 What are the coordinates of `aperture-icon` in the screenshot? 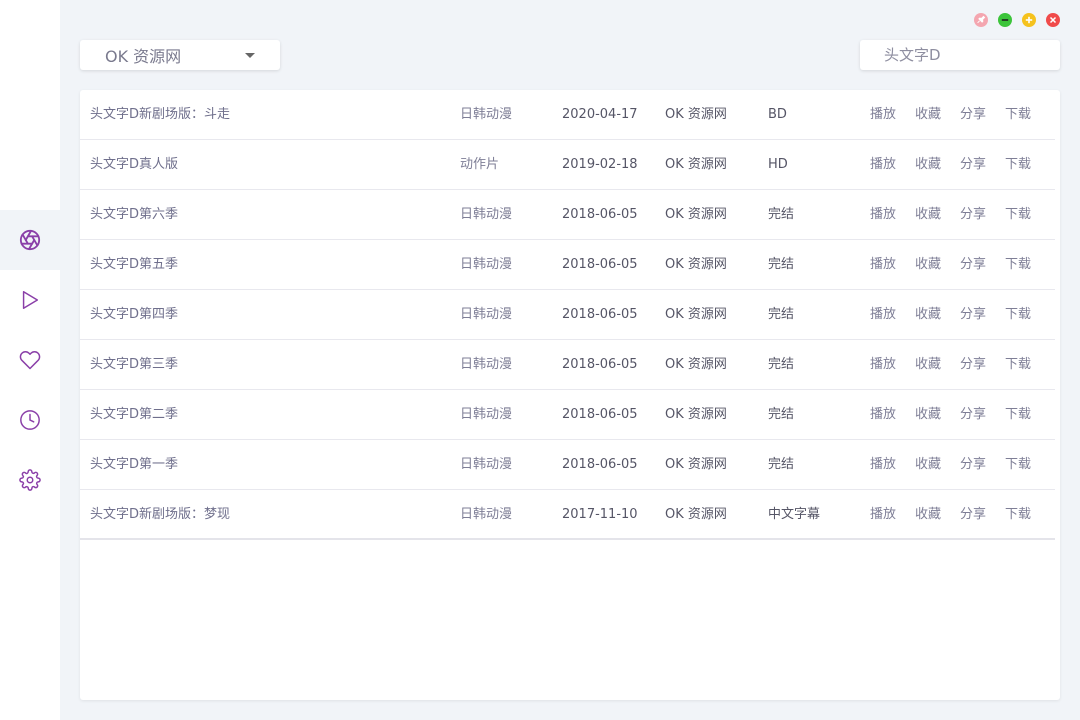 It's located at (30, 240).